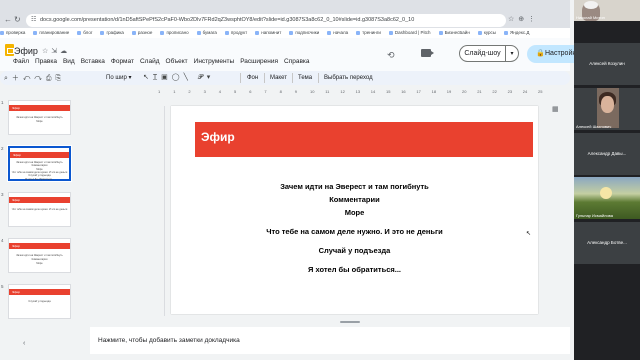 The width and height of the screenshot is (640, 360). Describe the element at coordinates (391, 55) in the screenshot. I see `history-icon: ⟲` at that location.